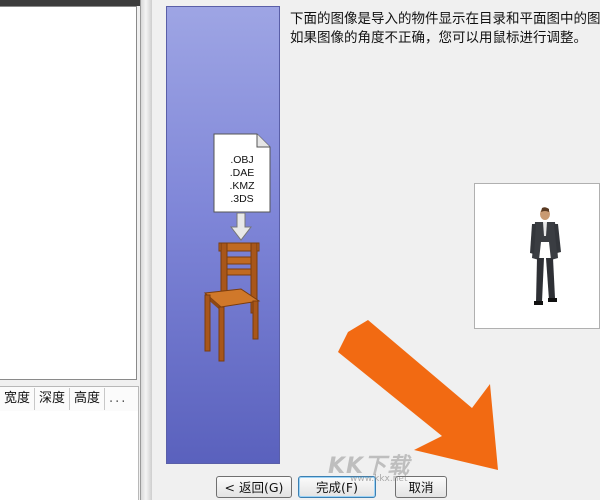 The height and width of the screenshot is (500, 600). I want to click on chair-icon, so click(232, 302).